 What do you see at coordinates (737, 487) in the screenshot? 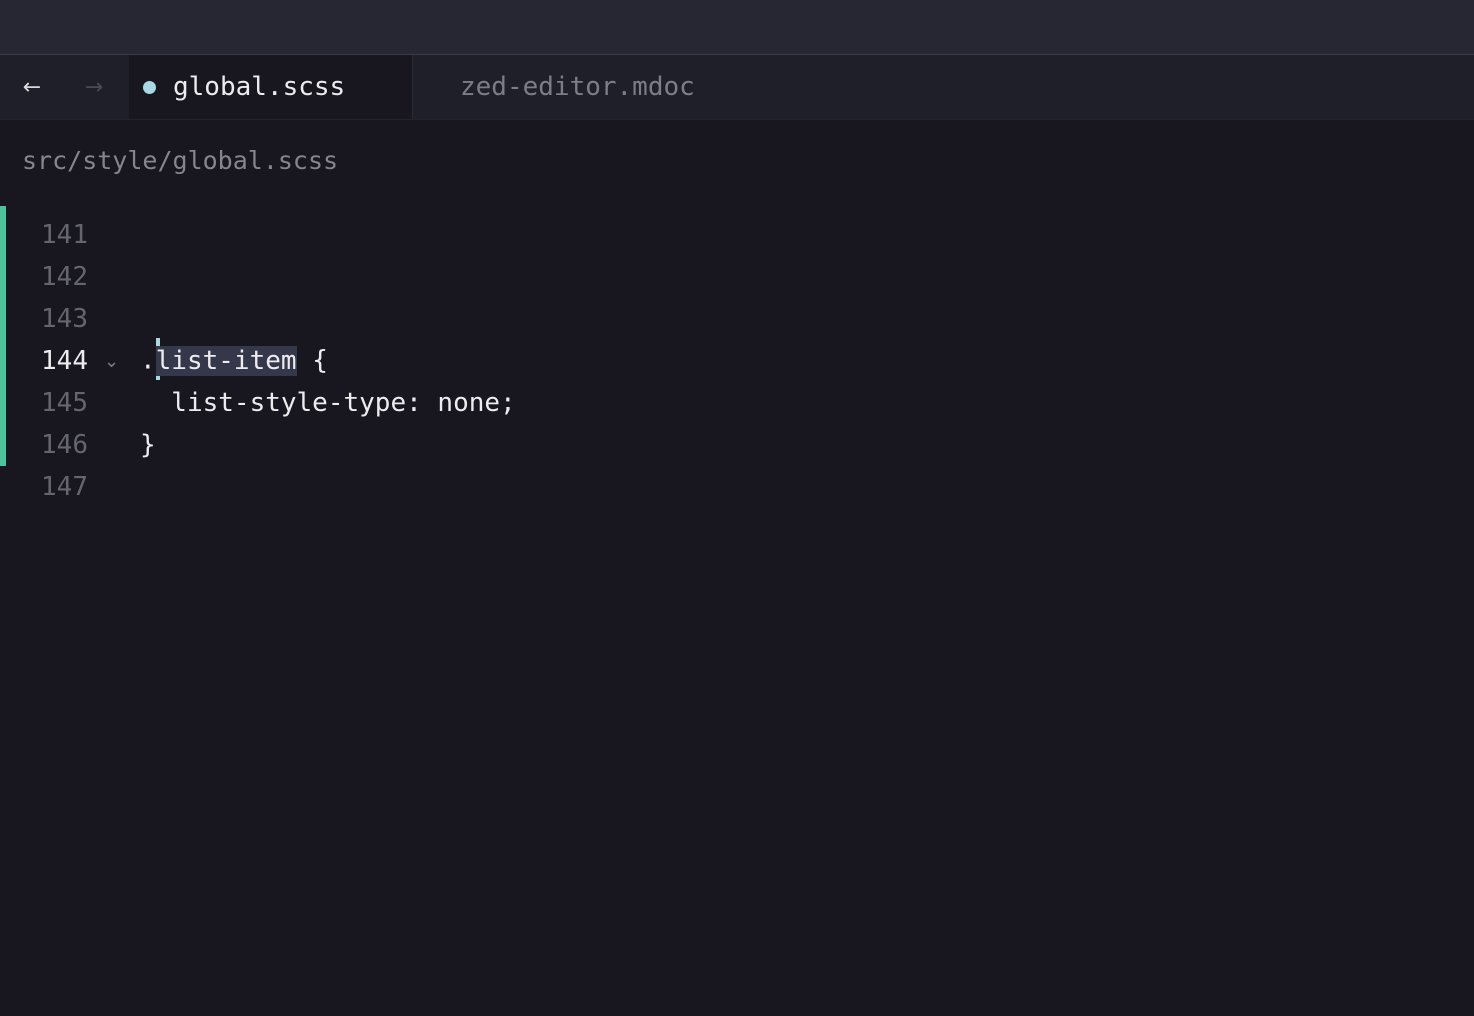
I see `code-line: 147` at bounding box center [737, 487].